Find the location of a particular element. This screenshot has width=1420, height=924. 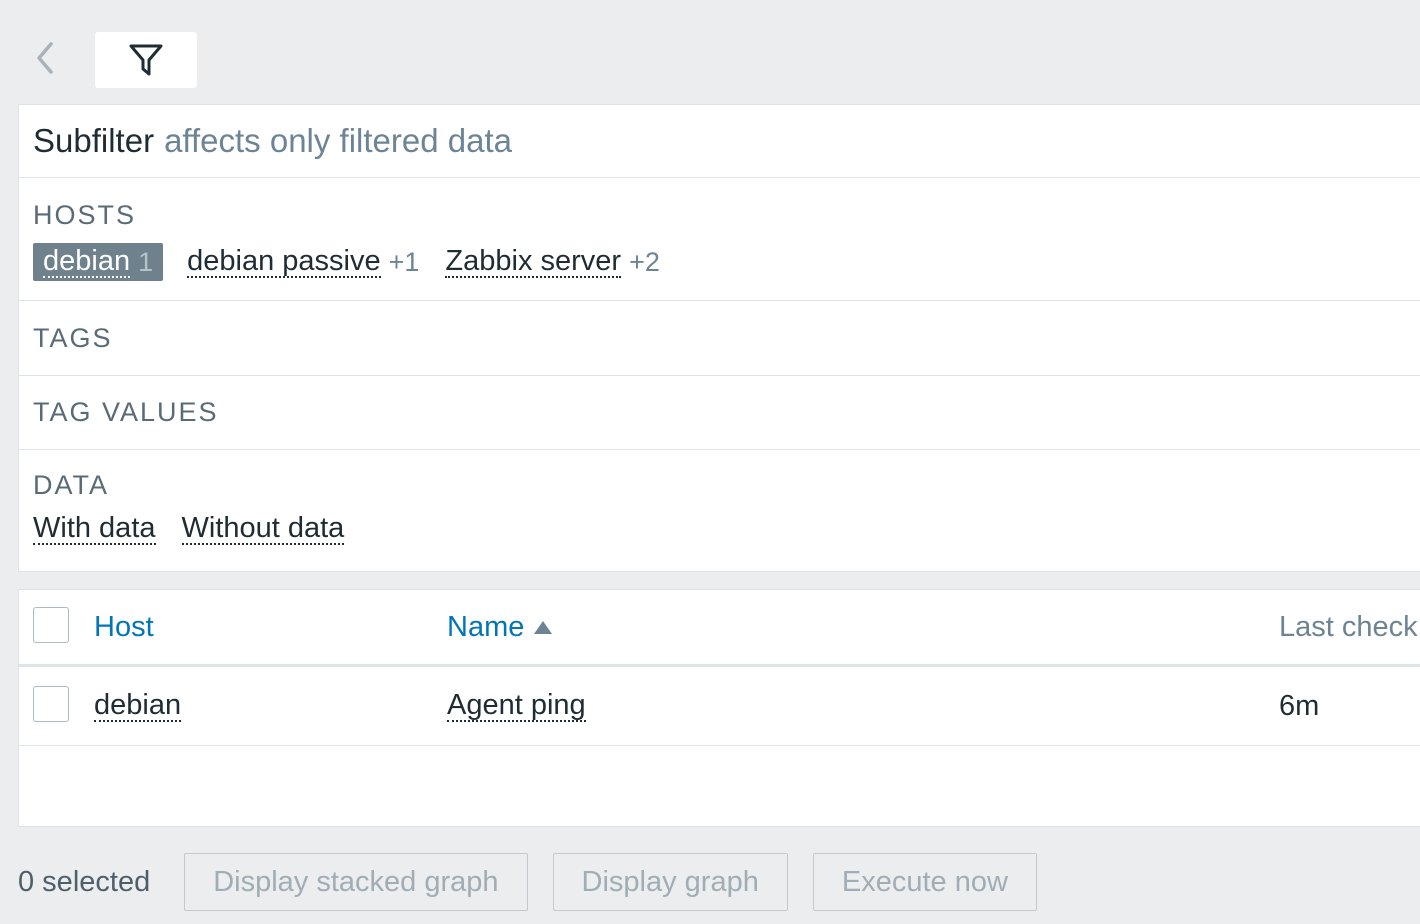

host-header-label: Host is located at coordinates (124, 627).